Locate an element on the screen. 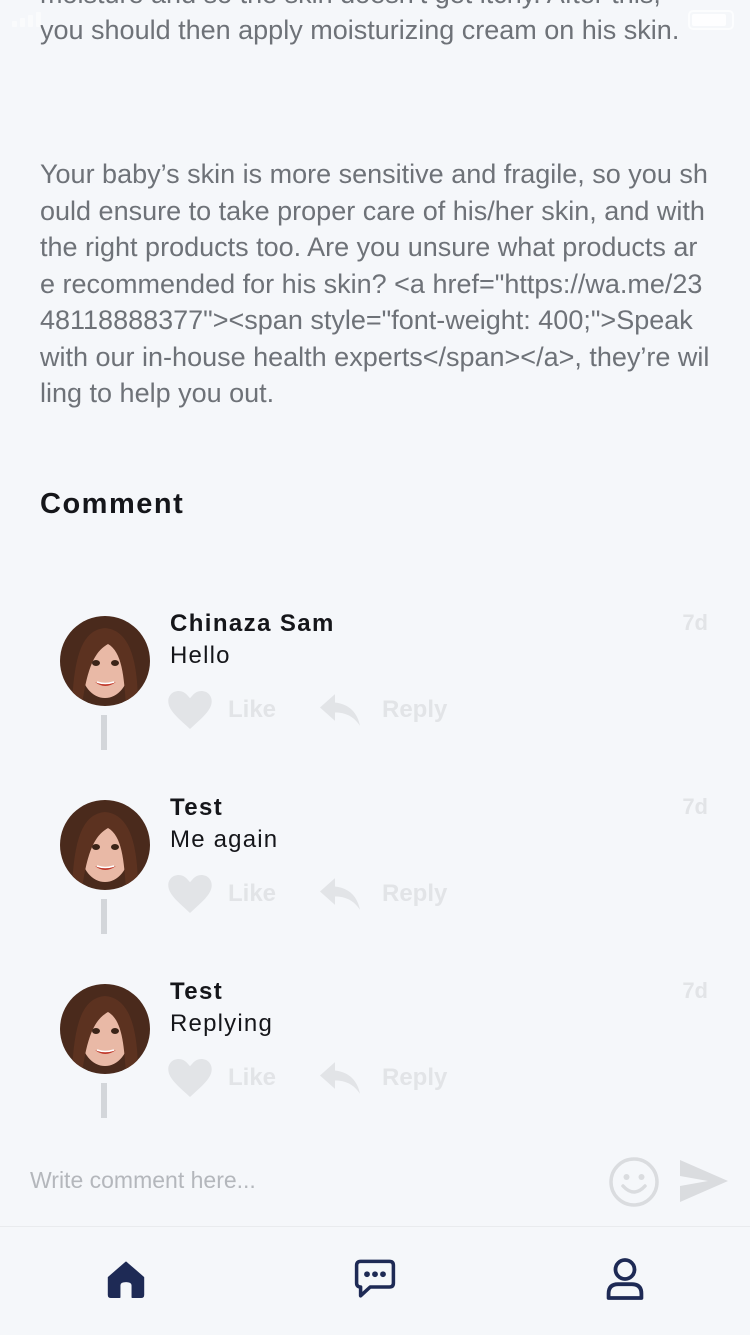 This screenshot has width=750, height=1335. comment-composer is located at coordinates (375, 1181).